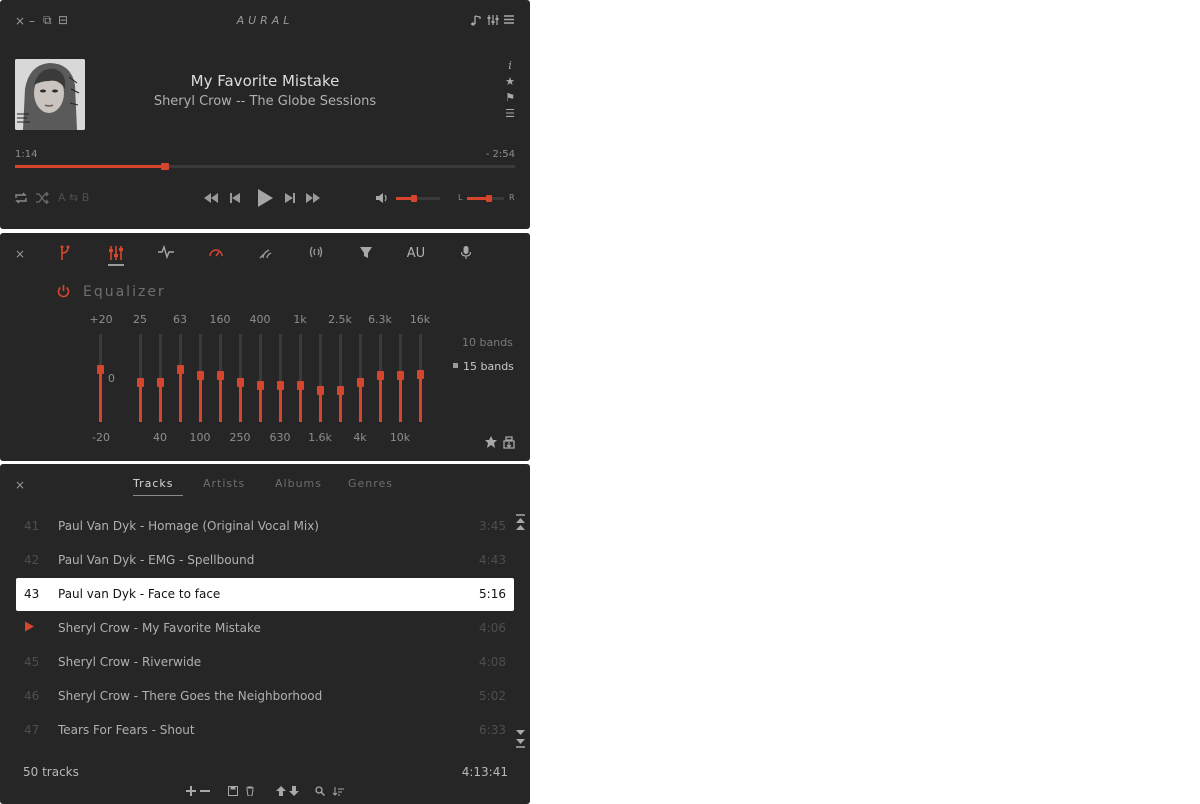 The image size is (1200, 804). I want to click on eq-frequency-label: 6.3k, so click(380, 319).